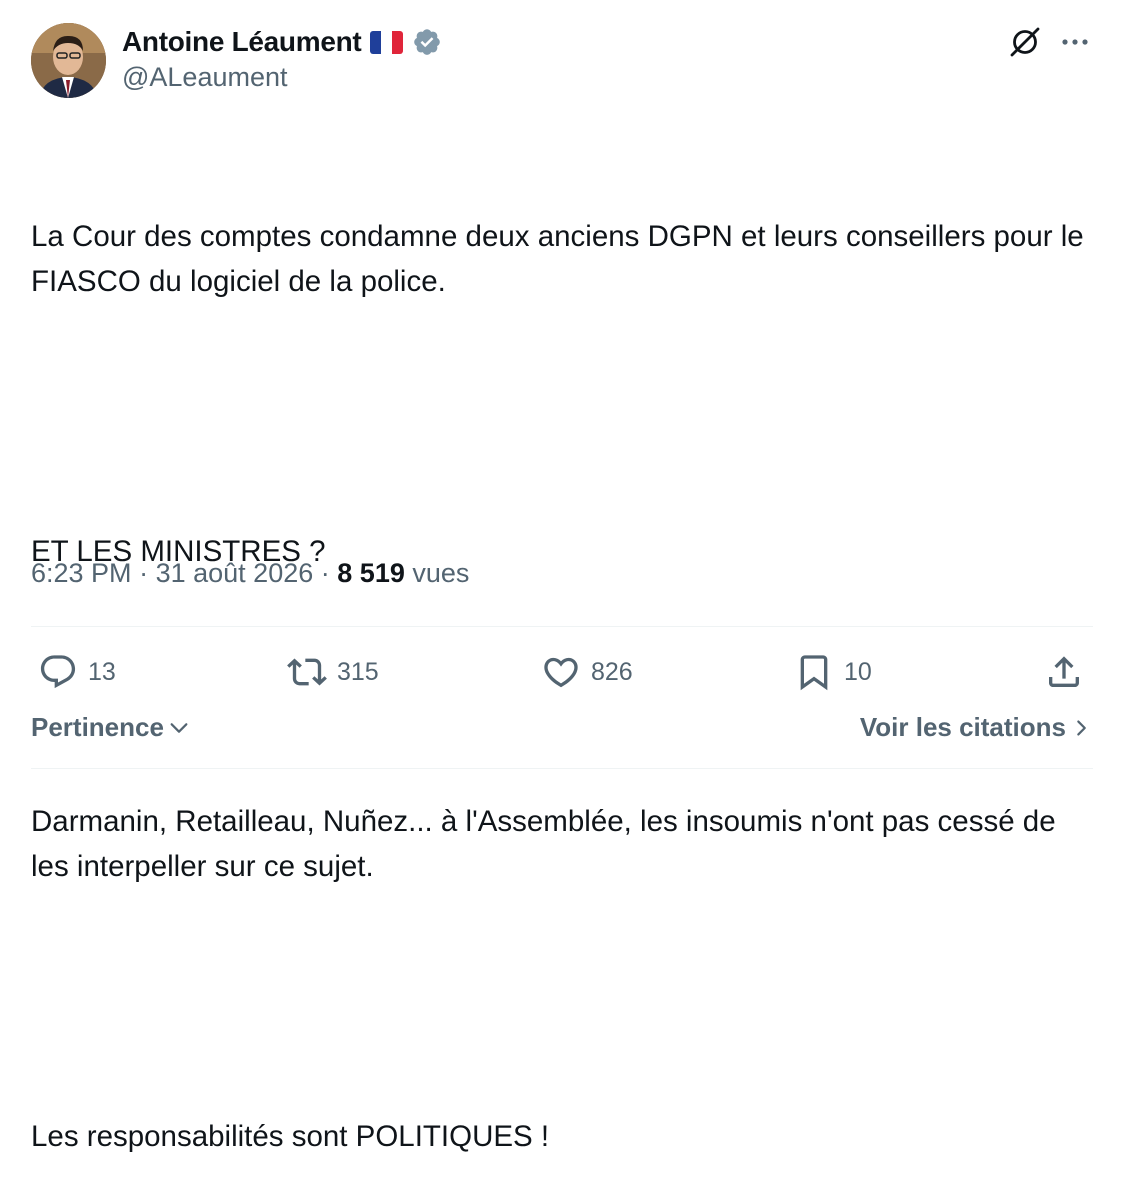 The height and width of the screenshot is (1204, 1123). What do you see at coordinates (587, 672) in the screenshot?
I see `like-button: 826` at bounding box center [587, 672].